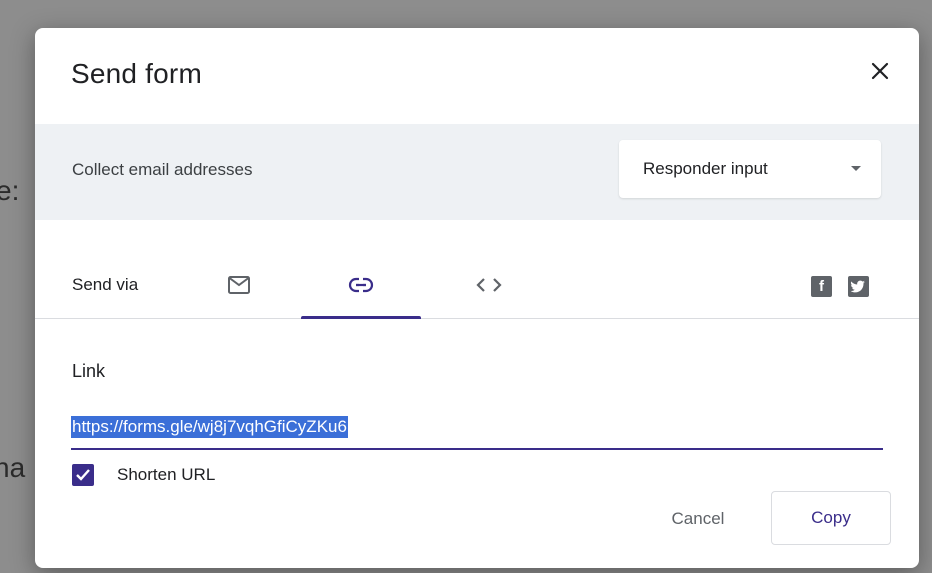 This screenshot has height=573, width=932. I want to click on send-via-row: Send via f, so click(477, 285).